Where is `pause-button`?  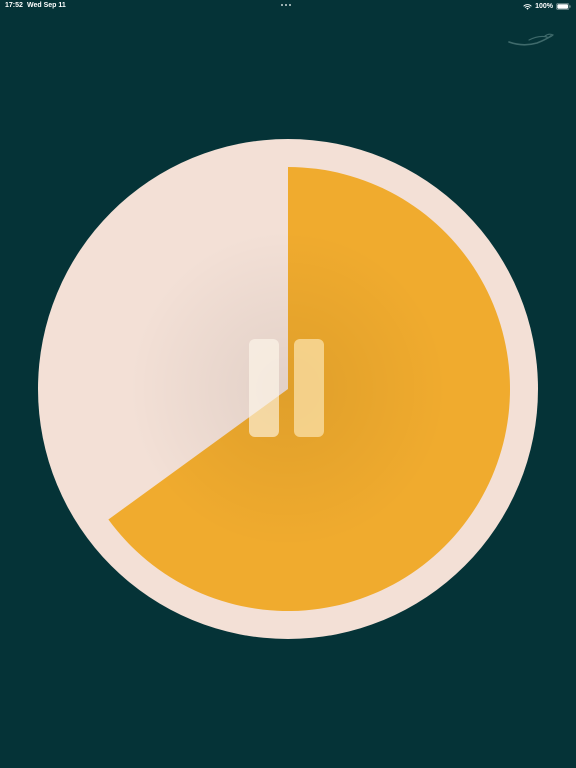 pause-button is located at coordinates (288, 388).